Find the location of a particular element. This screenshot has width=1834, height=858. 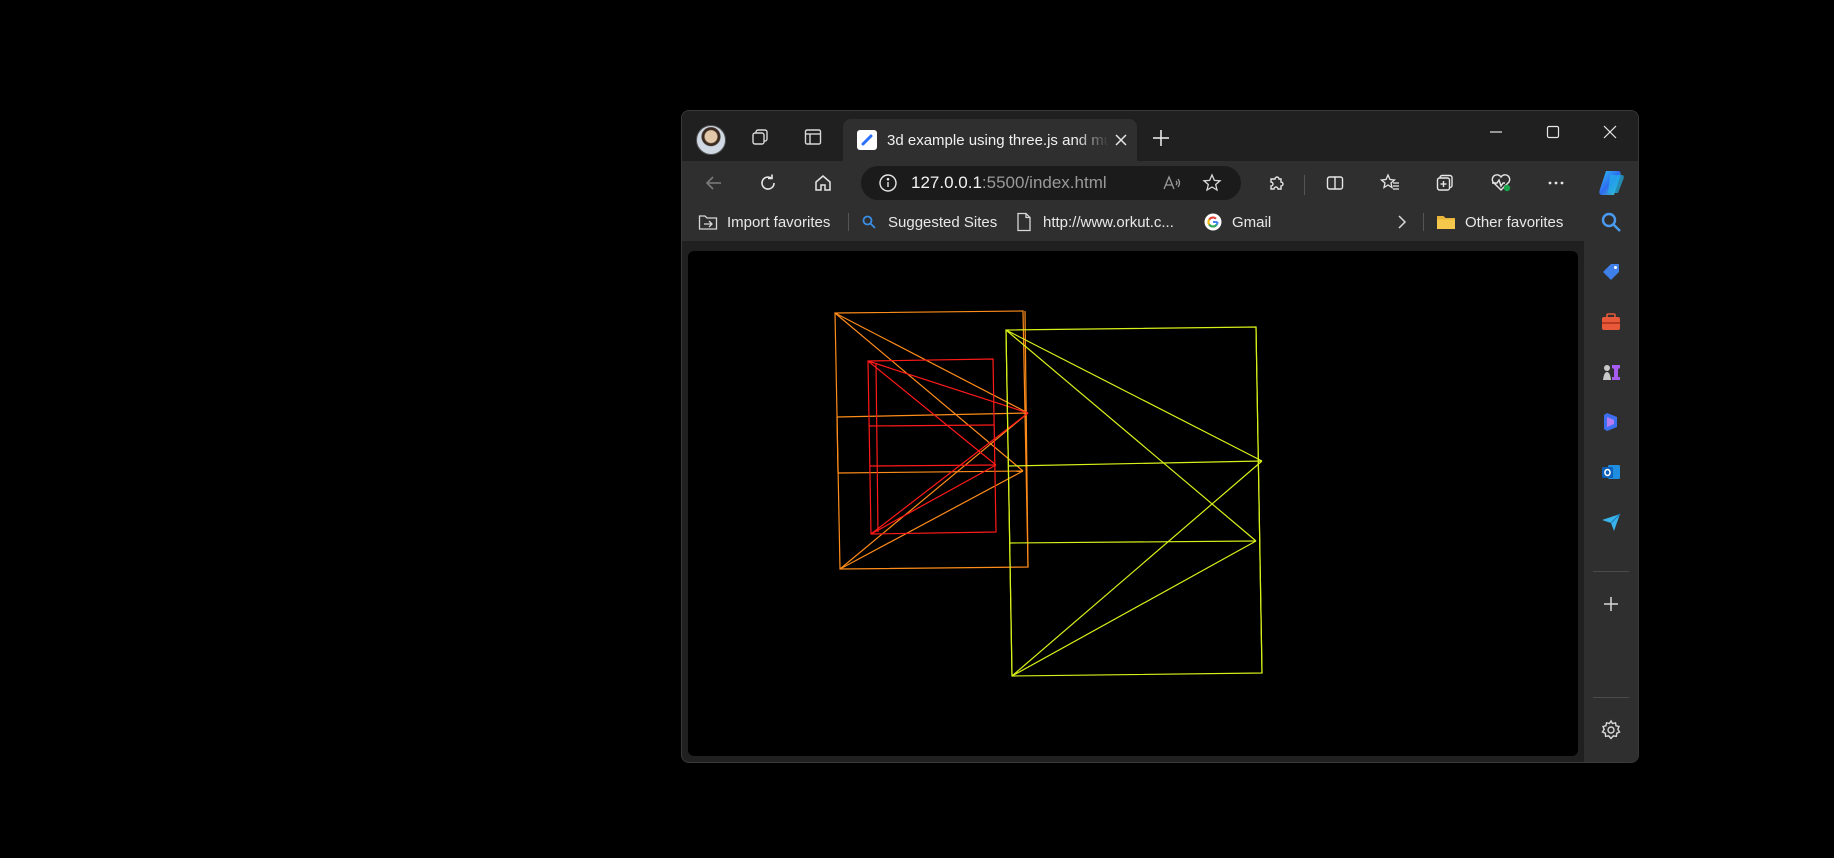

toolbar-divider is located at coordinates (1304, 185).